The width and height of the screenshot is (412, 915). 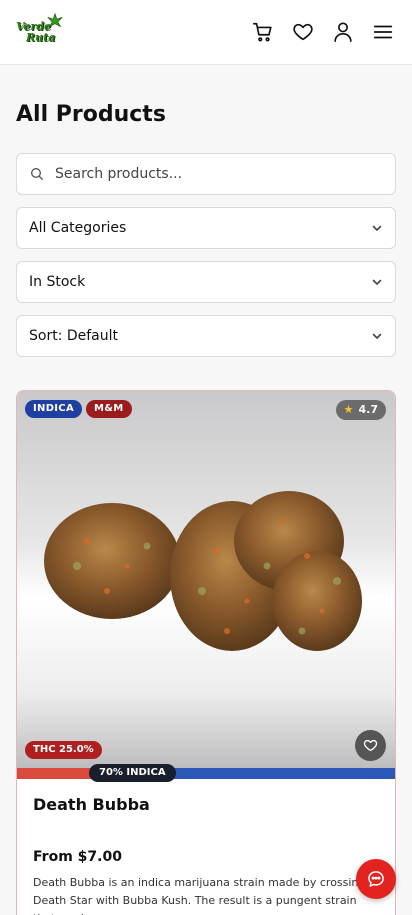 What do you see at coordinates (206, 228) in the screenshot?
I see `category-select: All Categories` at bounding box center [206, 228].